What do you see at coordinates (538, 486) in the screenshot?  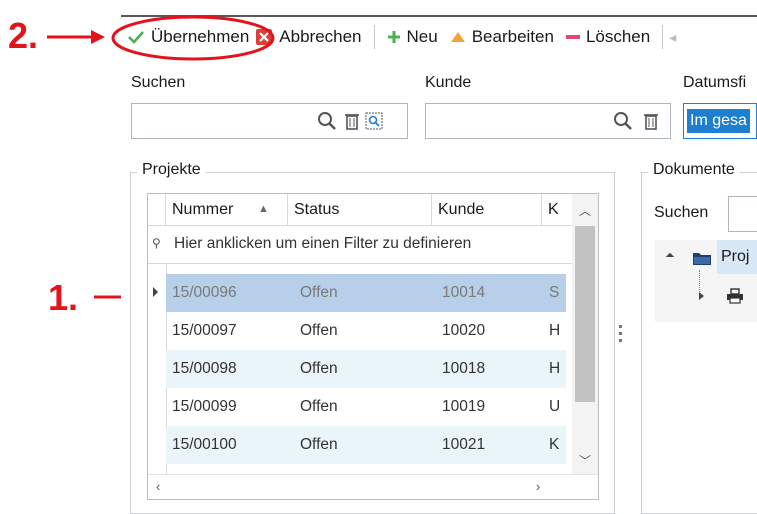 I see `scroll-right-arrow-icon: ›` at bounding box center [538, 486].